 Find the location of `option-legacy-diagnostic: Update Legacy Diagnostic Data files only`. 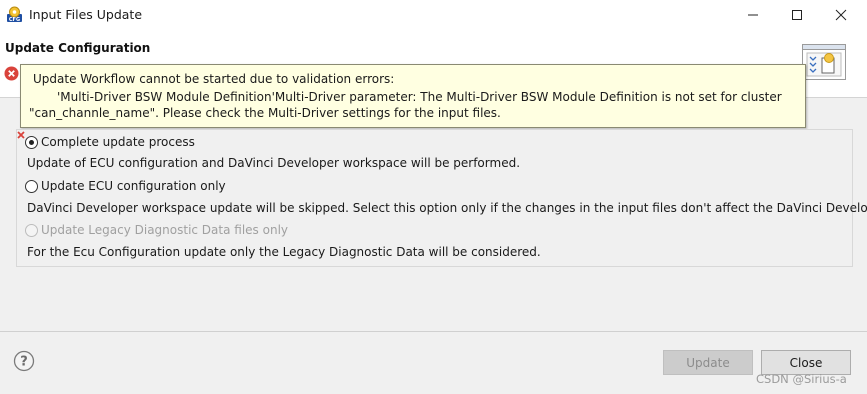

option-legacy-diagnostic: Update Legacy Diagnostic Data files only is located at coordinates (156, 230).